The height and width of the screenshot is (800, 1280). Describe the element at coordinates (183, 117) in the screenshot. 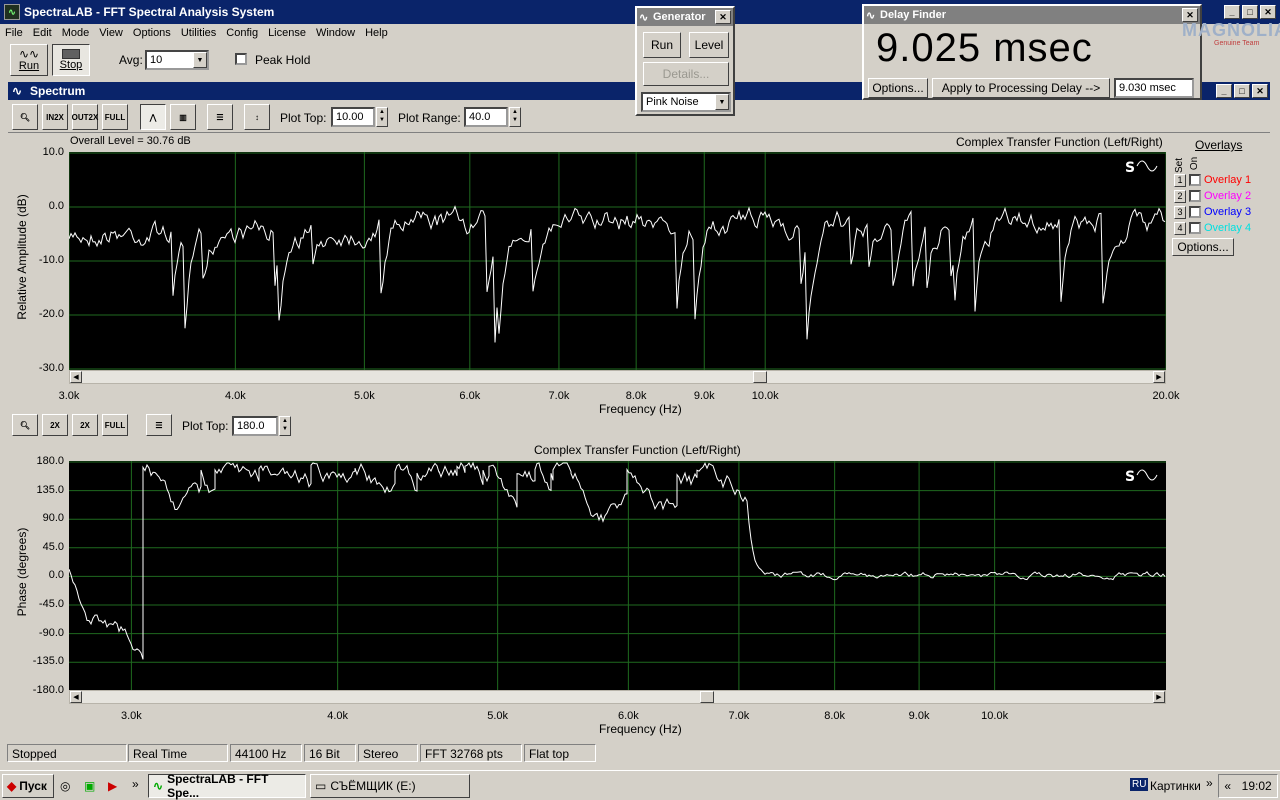

I see `bar-plot-icon: ▥` at that location.